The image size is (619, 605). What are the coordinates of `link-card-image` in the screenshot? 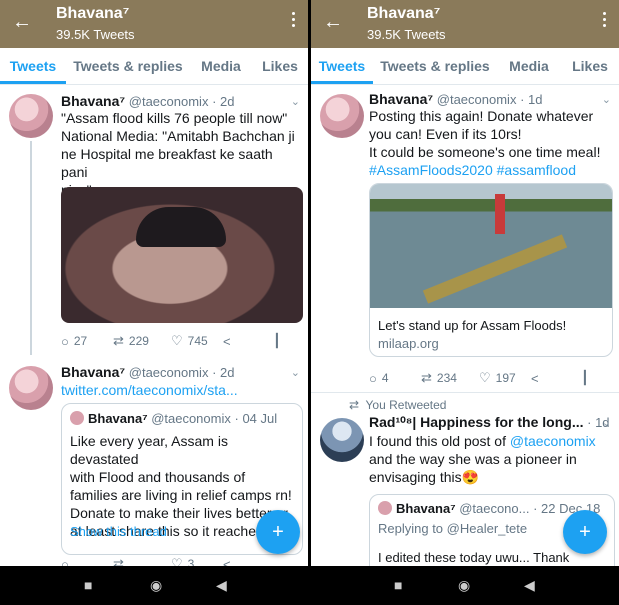 It's located at (491, 246).